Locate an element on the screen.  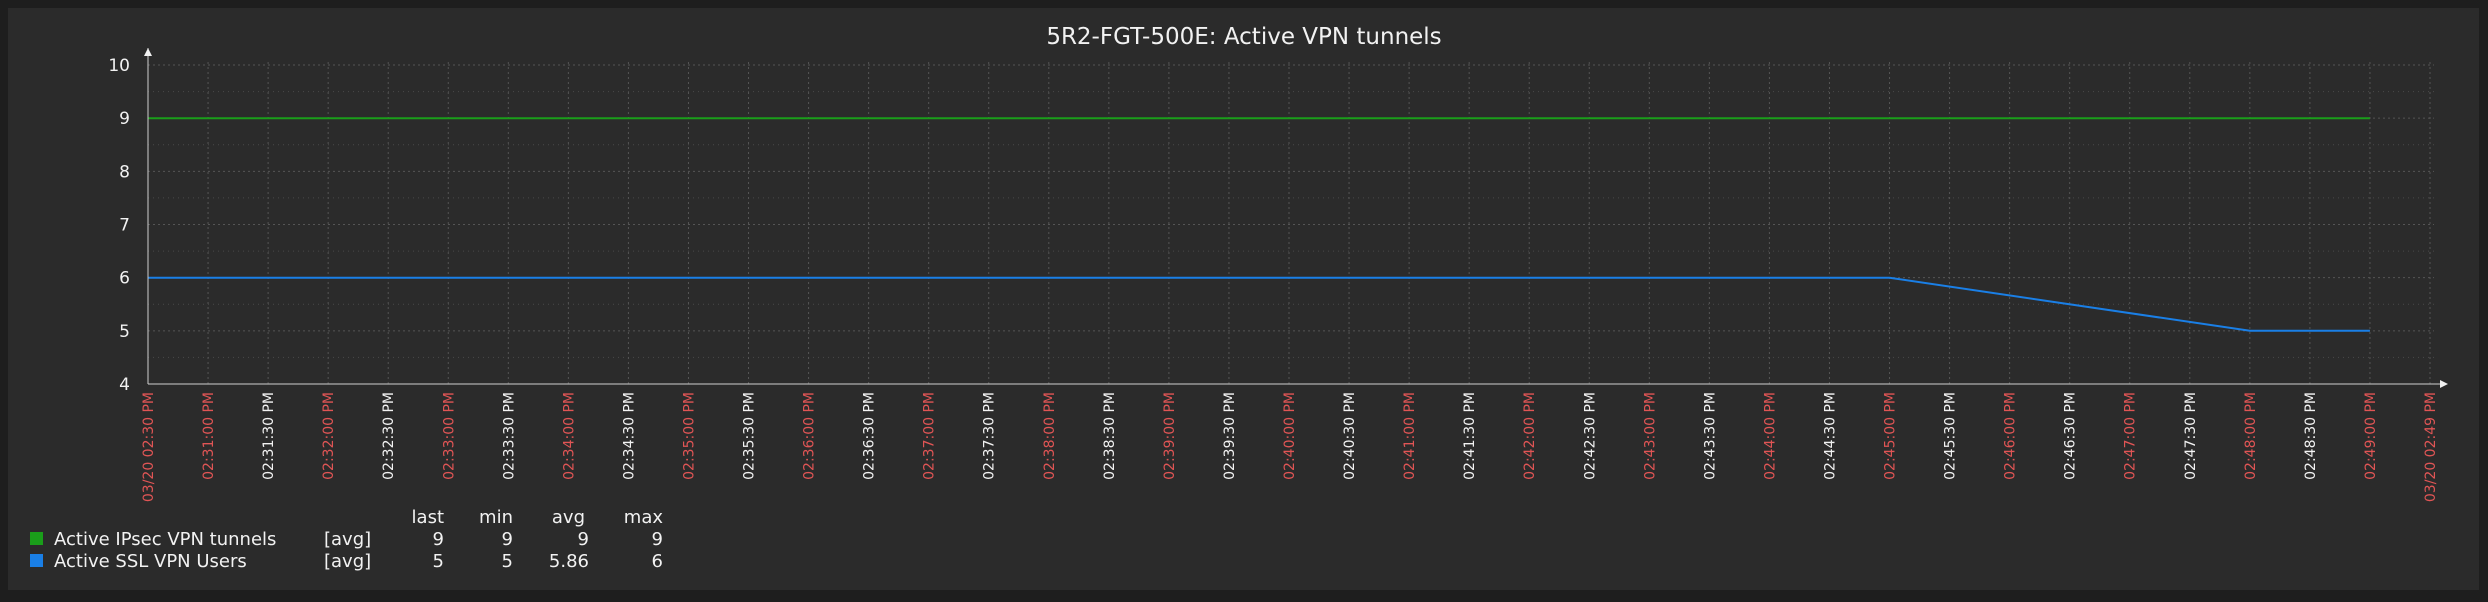
legend-max-value: 6 is located at coordinates (657, 561).